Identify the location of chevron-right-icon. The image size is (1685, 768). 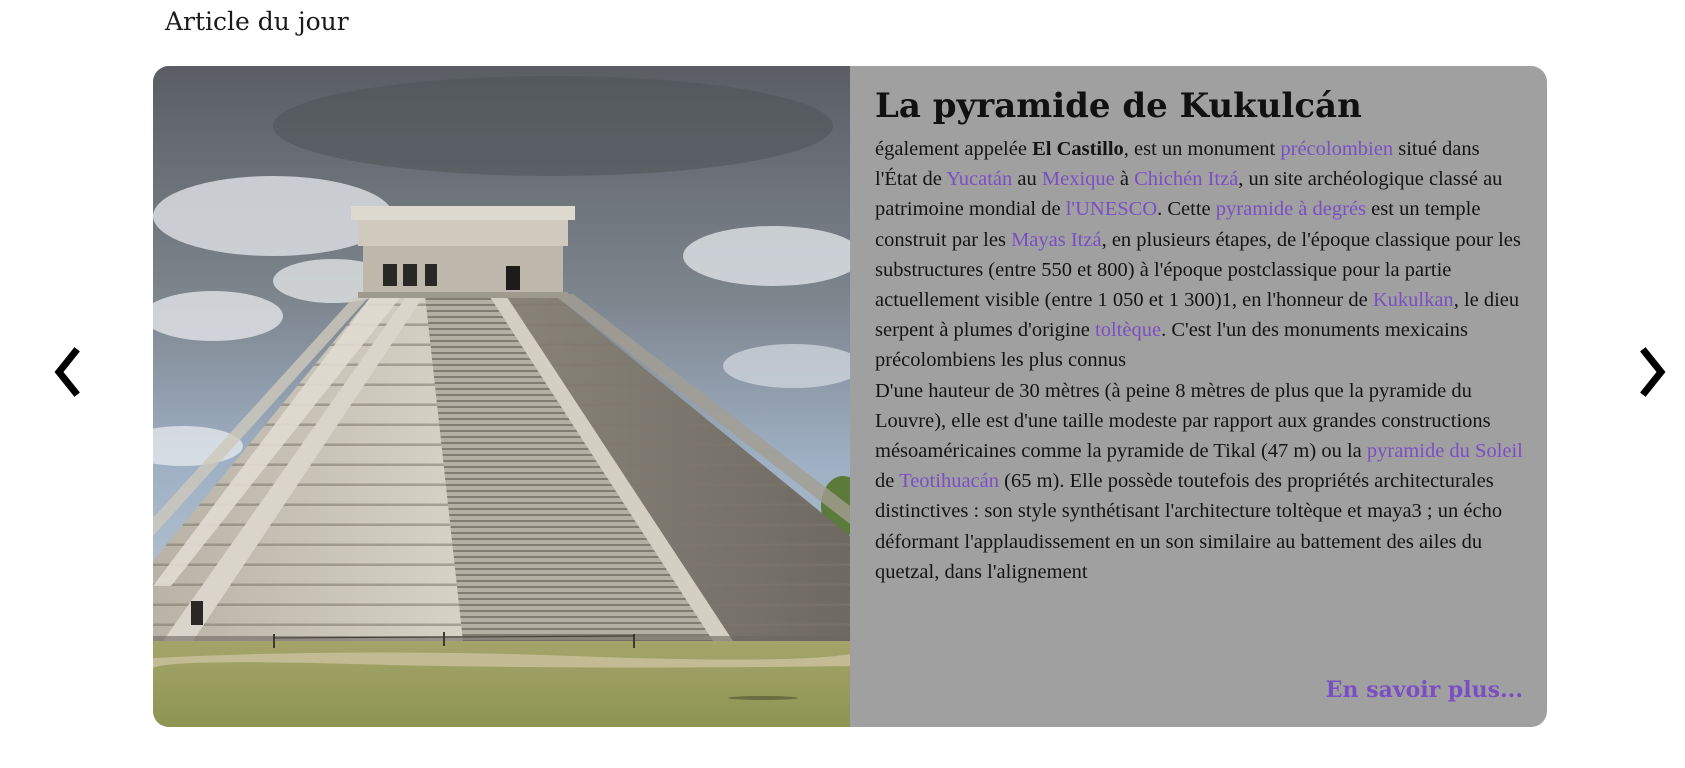
(1653, 372).